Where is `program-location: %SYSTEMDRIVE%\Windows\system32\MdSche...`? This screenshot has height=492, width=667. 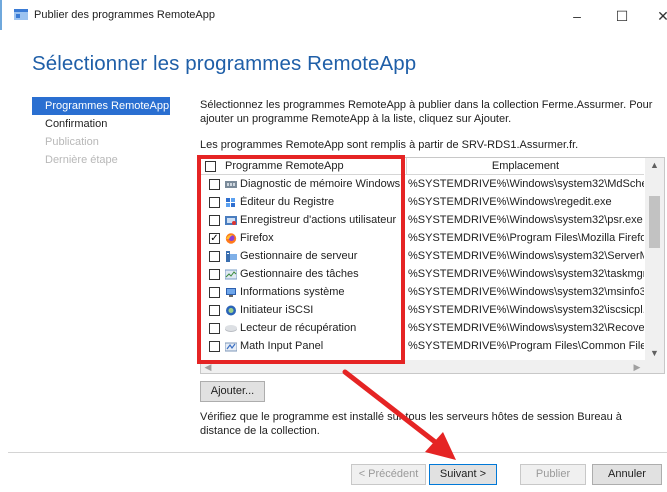
program-location: %SYSTEMDRIVE%\Windows\system32\MdSche... is located at coordinates (526, 184).